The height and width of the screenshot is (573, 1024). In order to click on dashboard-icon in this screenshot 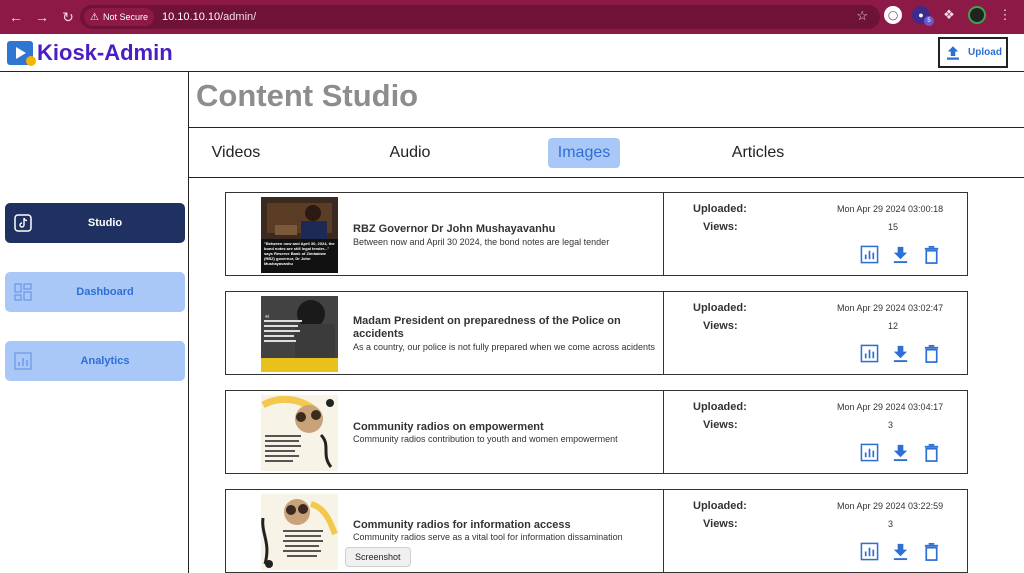, I will do `click(23, 292)`.